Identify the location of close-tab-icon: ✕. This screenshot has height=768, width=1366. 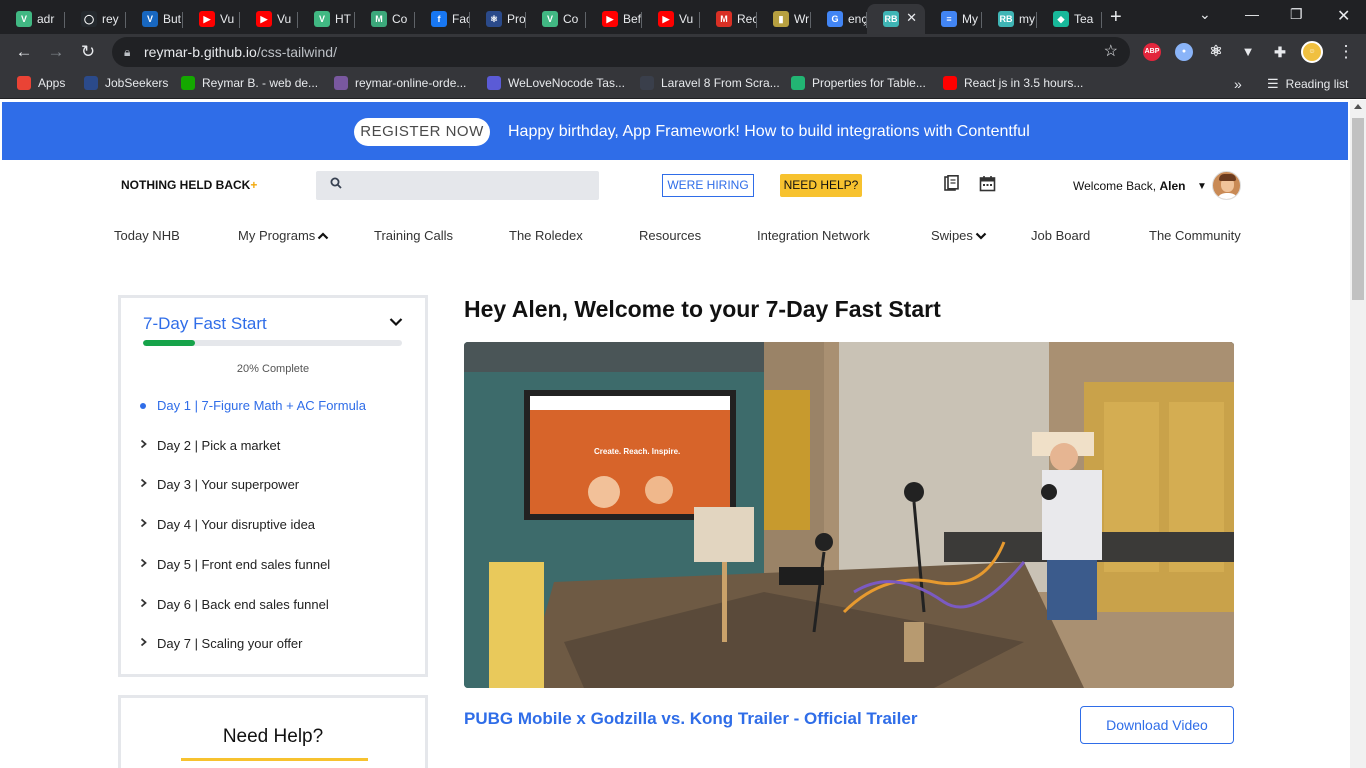
(911, 18).